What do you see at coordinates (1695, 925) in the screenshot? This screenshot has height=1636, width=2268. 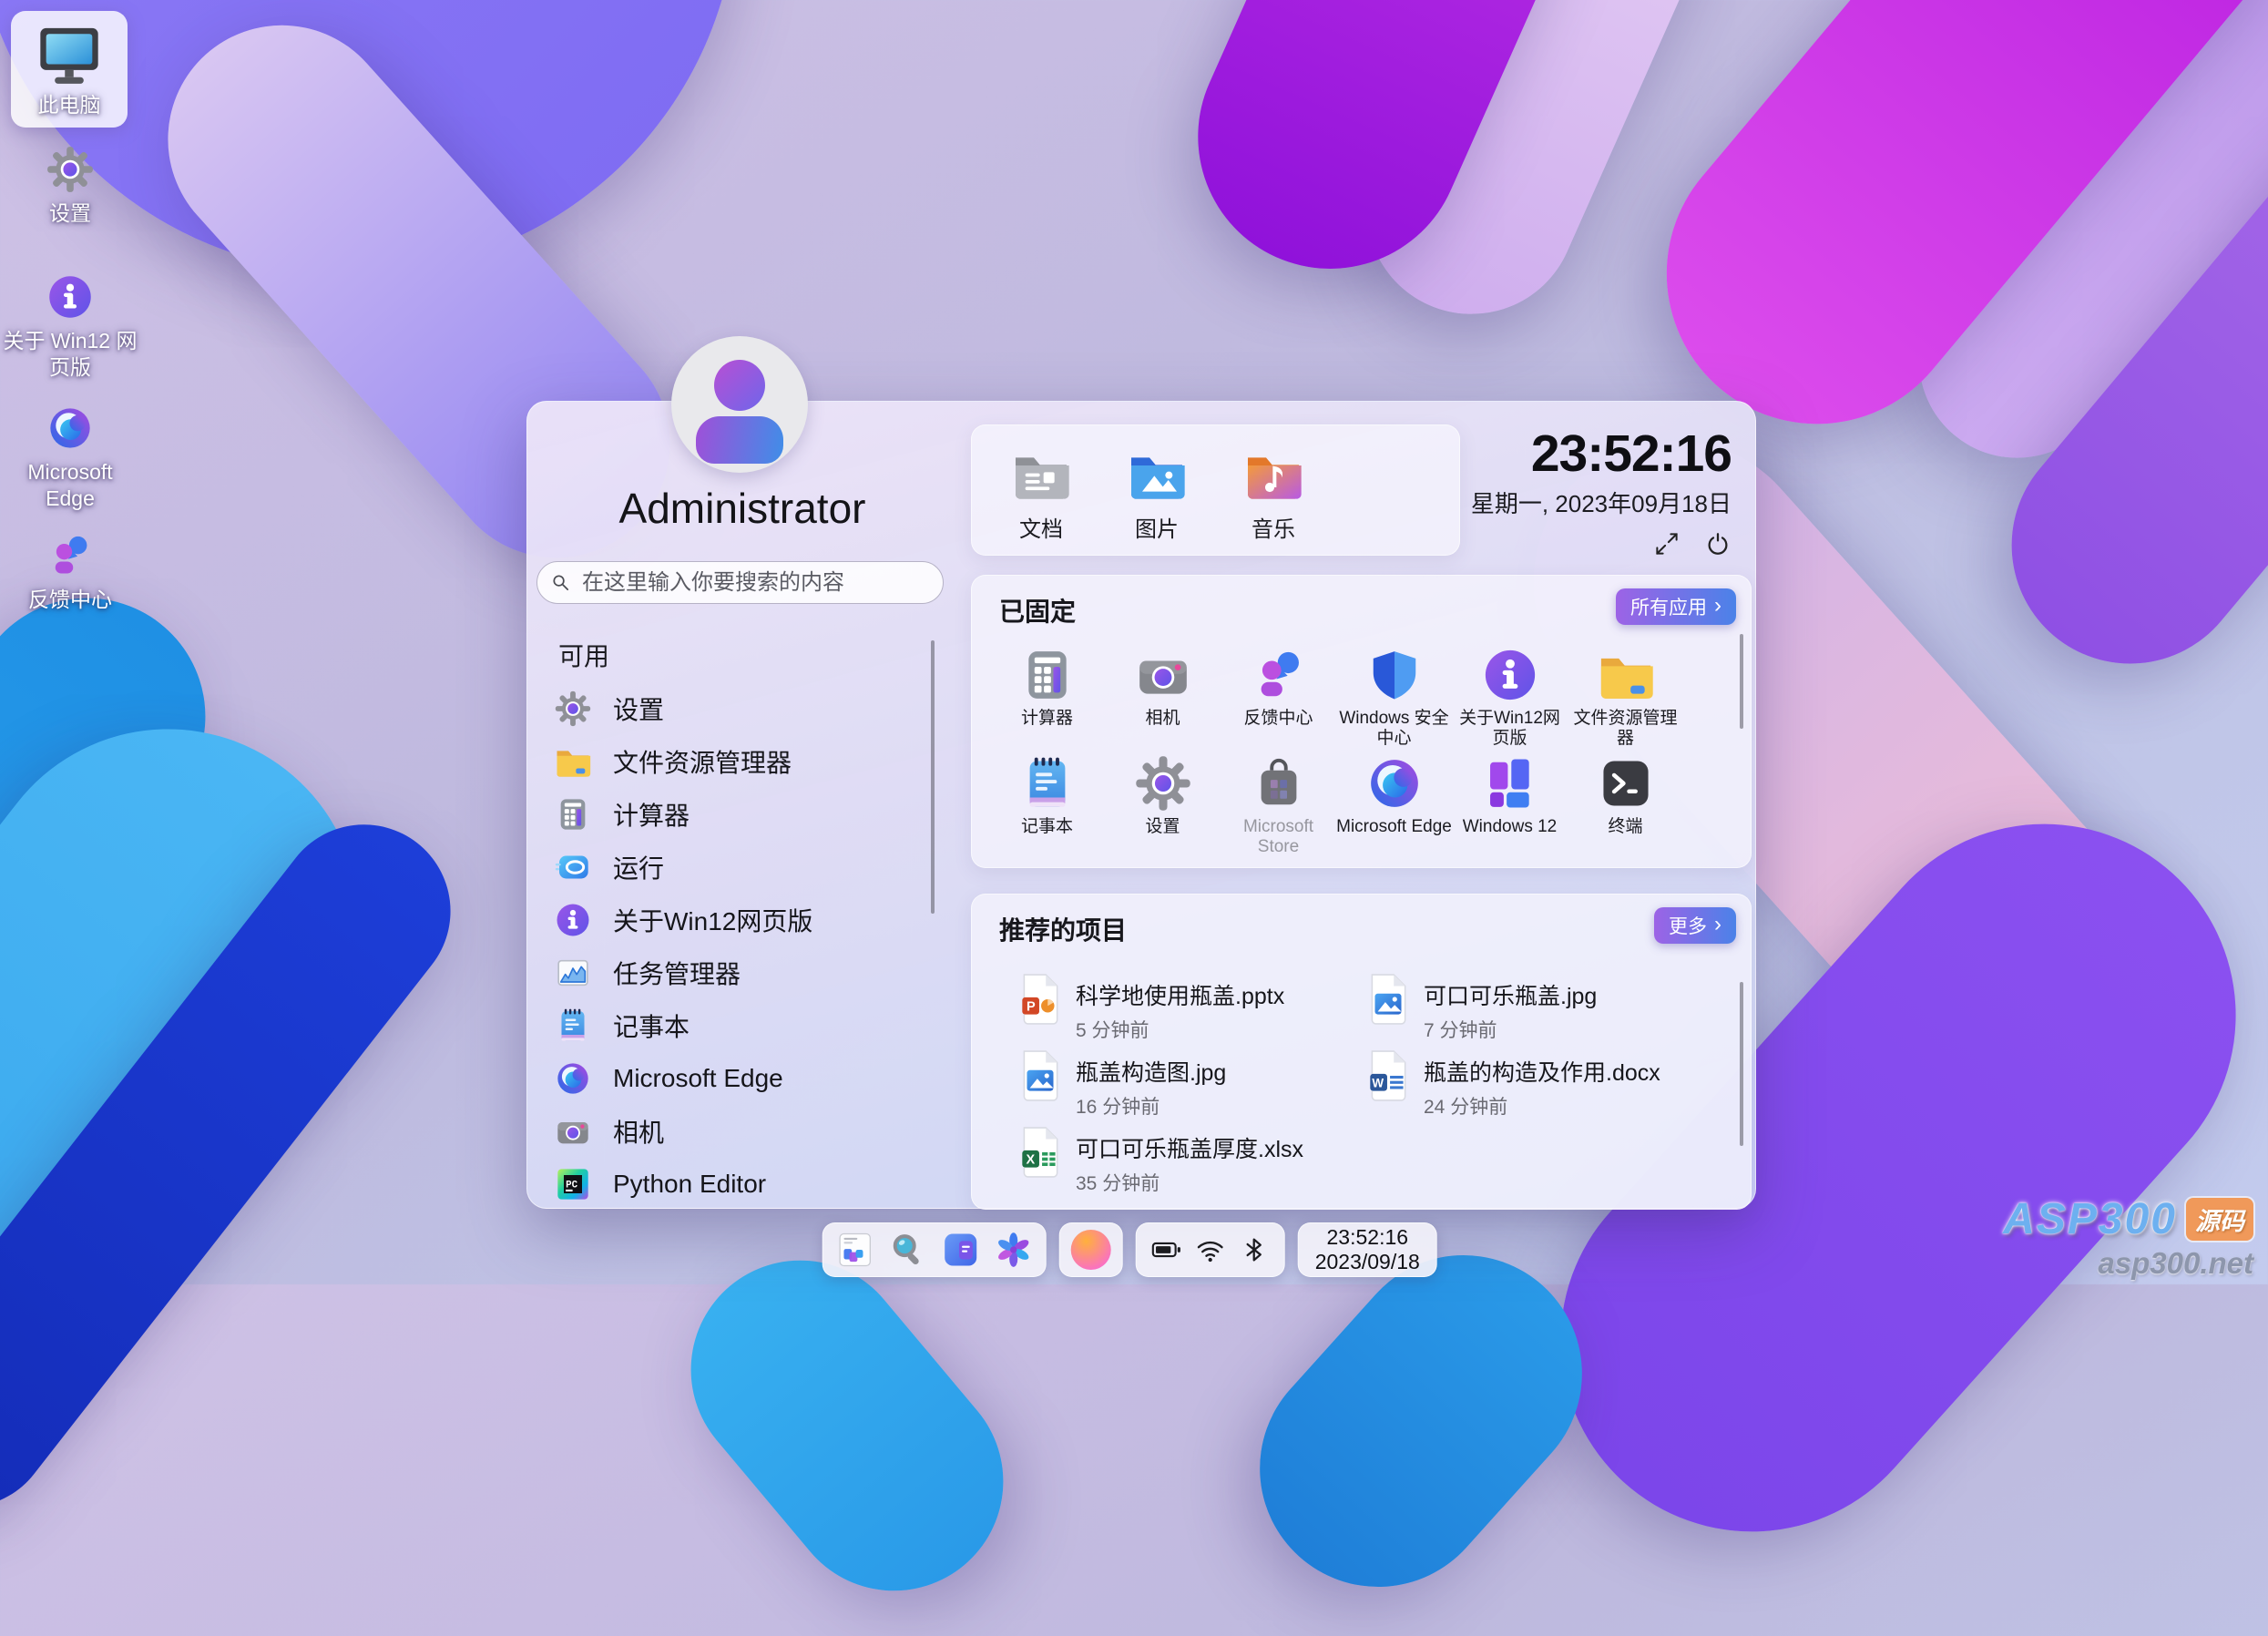 I see `more-button: 更多 ›` at bounding box center [1695, 925].